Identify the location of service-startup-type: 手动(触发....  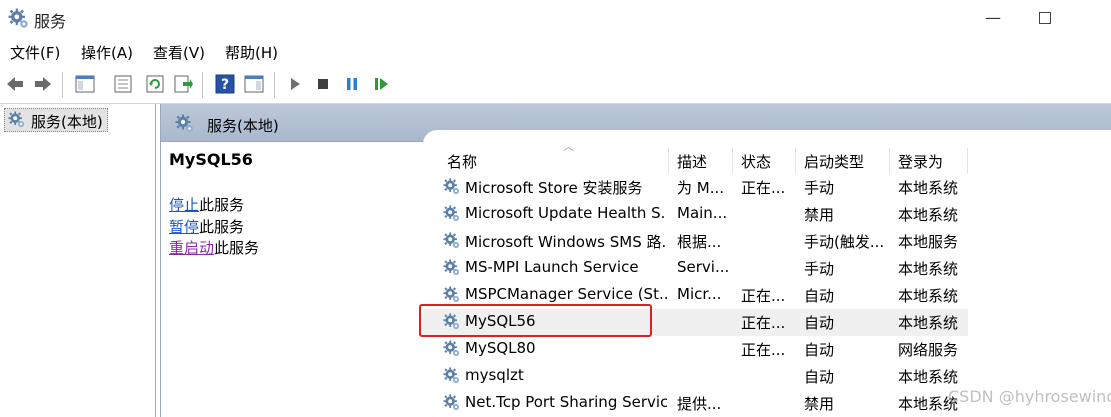
(844, 242).